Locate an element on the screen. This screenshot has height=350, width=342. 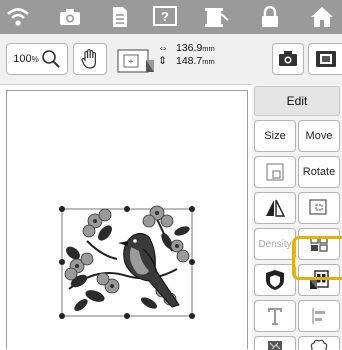
lock-icon is located at coordinates (270, 17).